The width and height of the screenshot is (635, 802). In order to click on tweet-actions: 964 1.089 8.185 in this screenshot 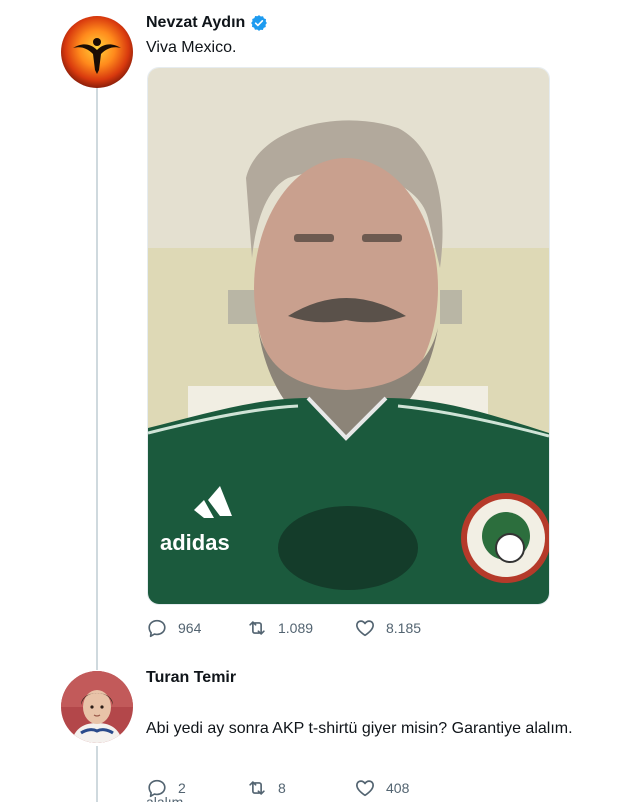, I will do `click(300, 628)`.